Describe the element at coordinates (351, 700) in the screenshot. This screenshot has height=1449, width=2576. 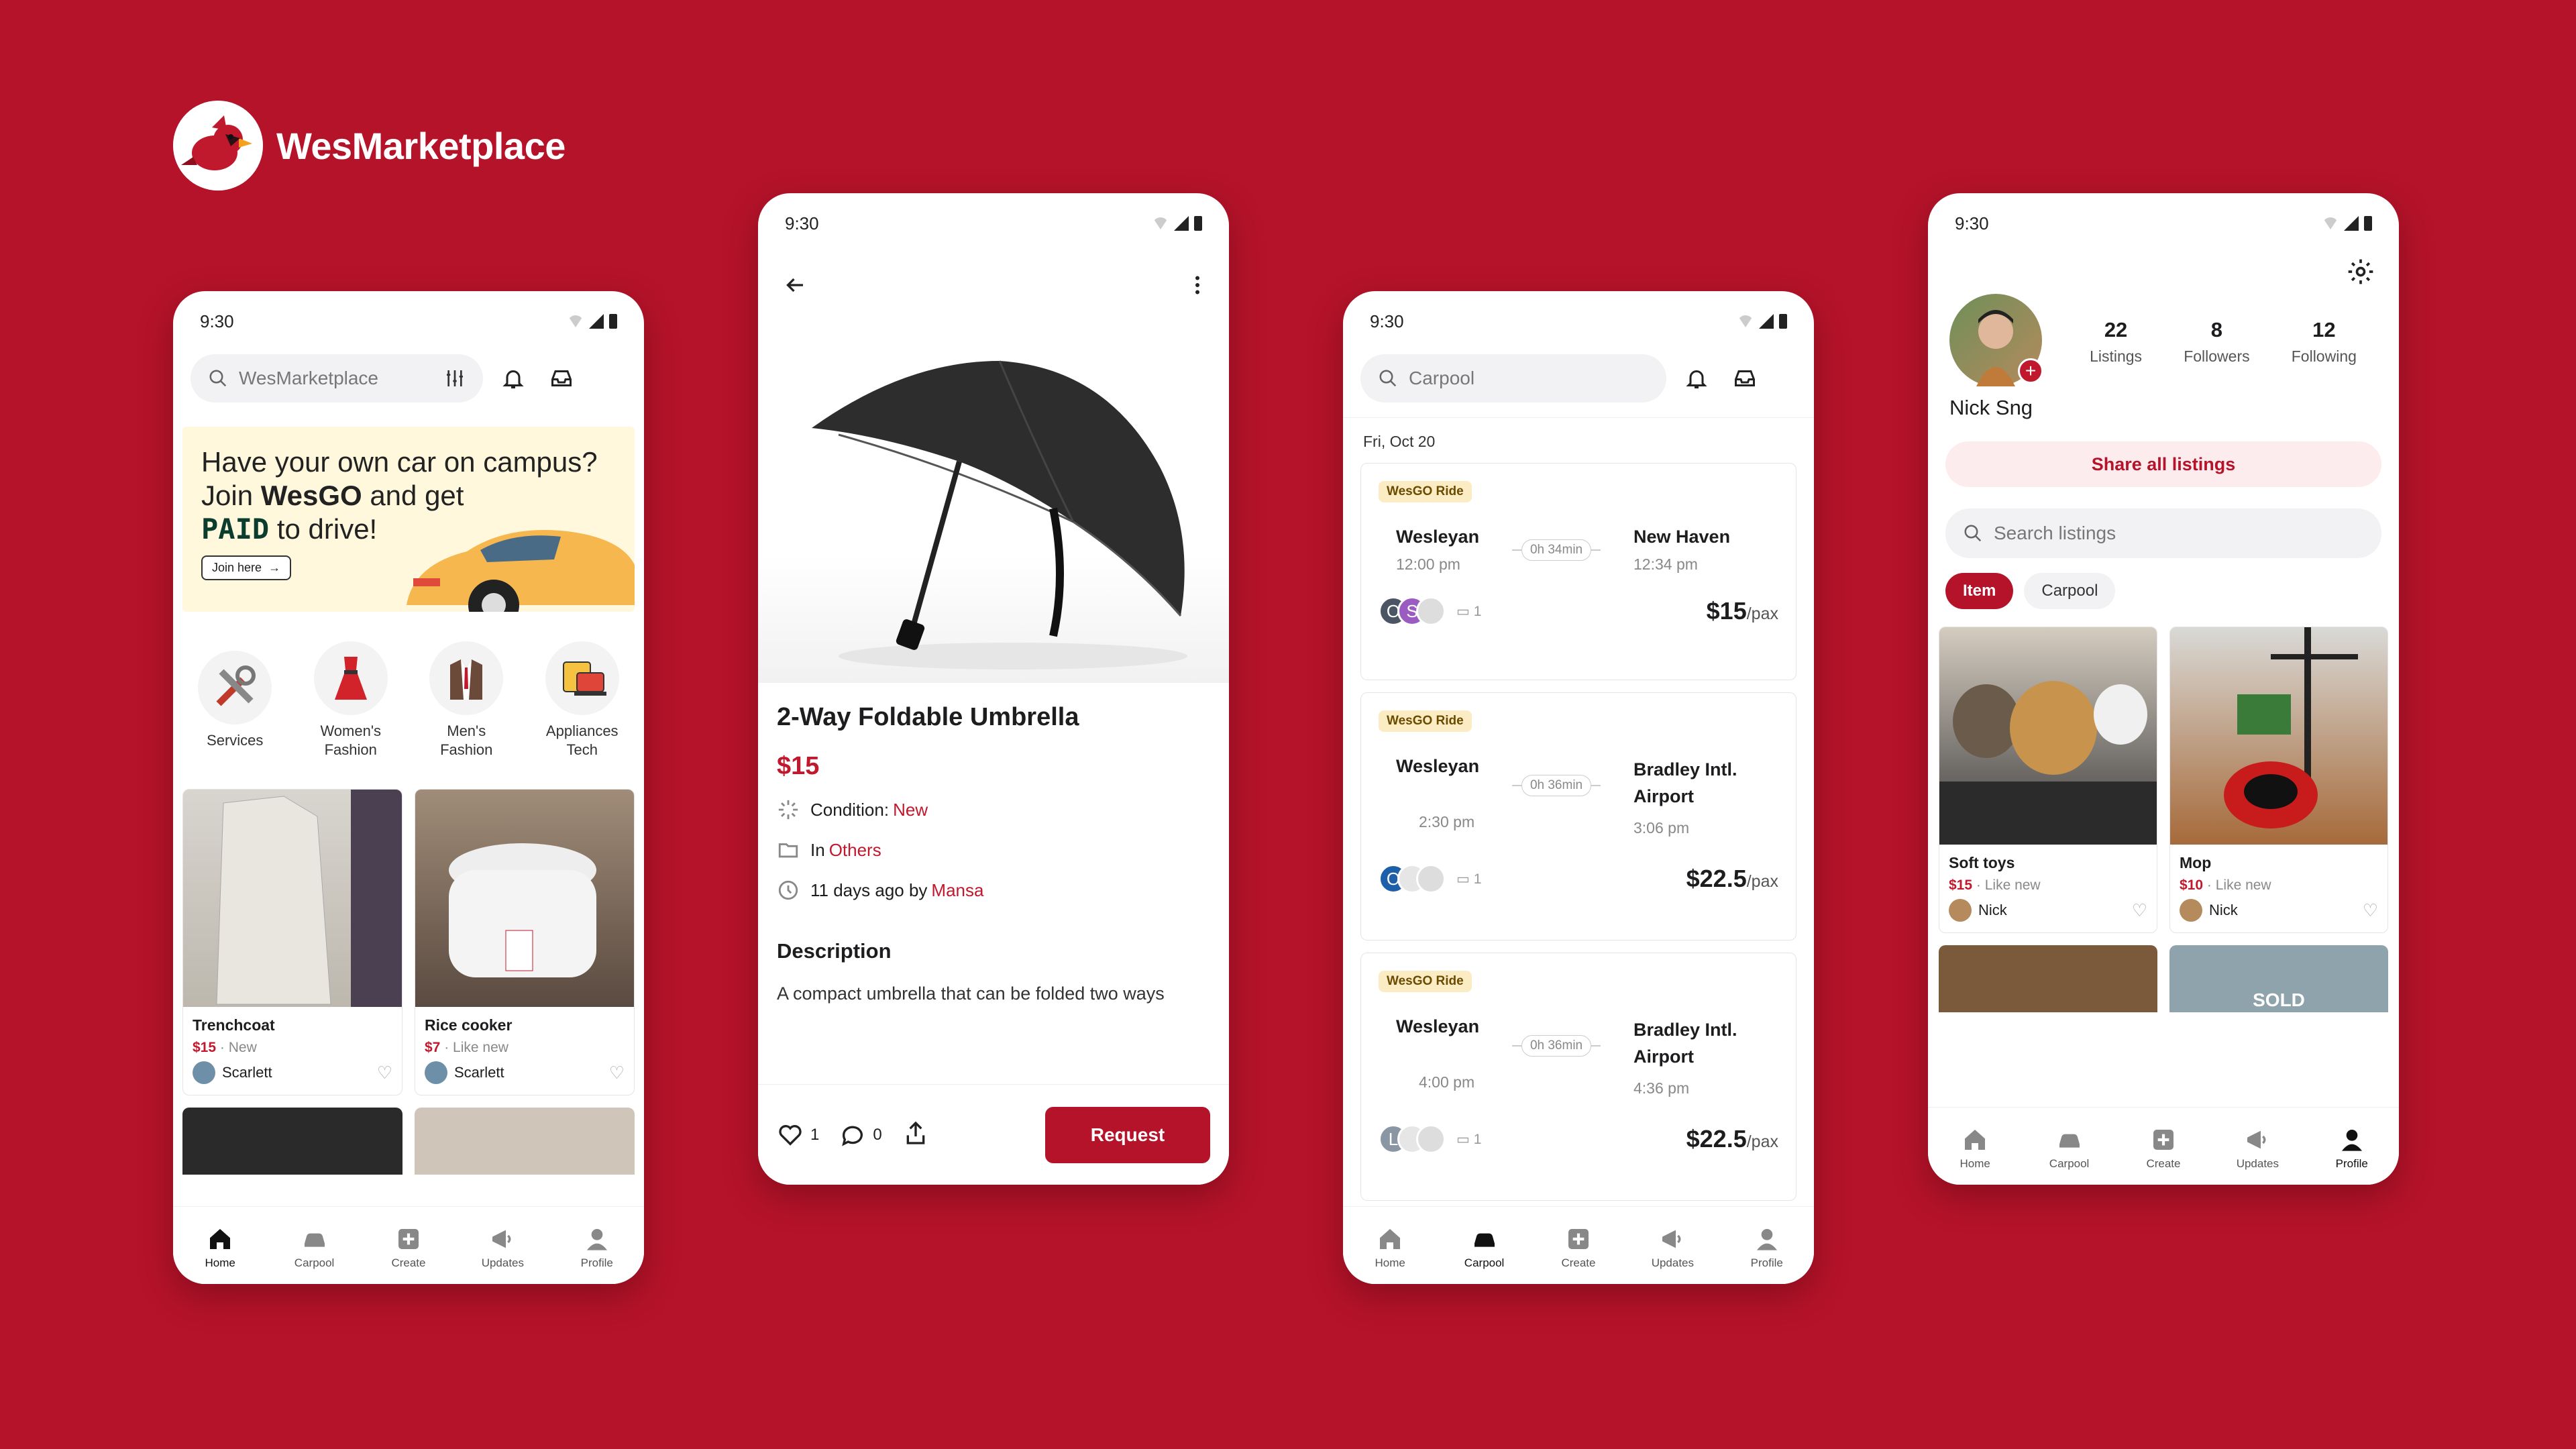
I see `category-womens-fashion: Women's Fashion` at that location.